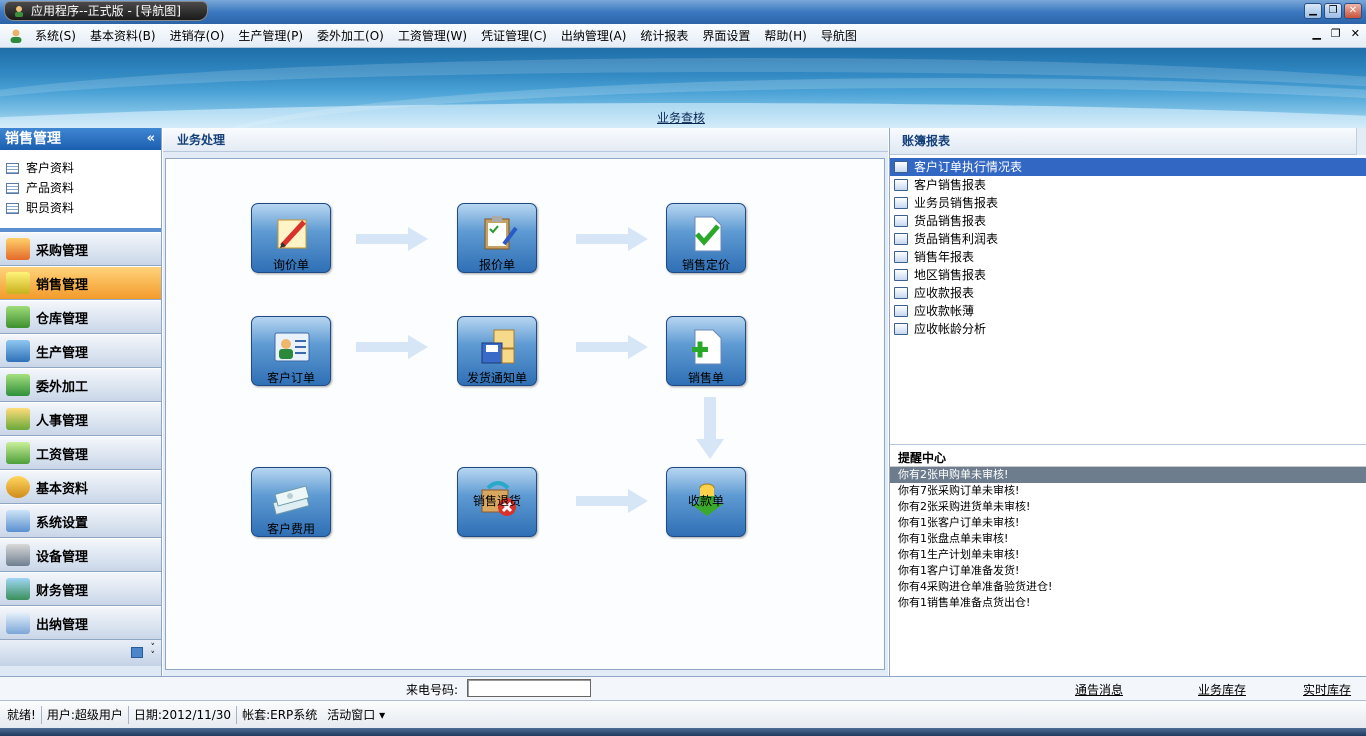  What do you see at coordinates (1128, 257) in the screenshot?
I see `report-item: 销售年报表` at bounding box center [1128, 257].